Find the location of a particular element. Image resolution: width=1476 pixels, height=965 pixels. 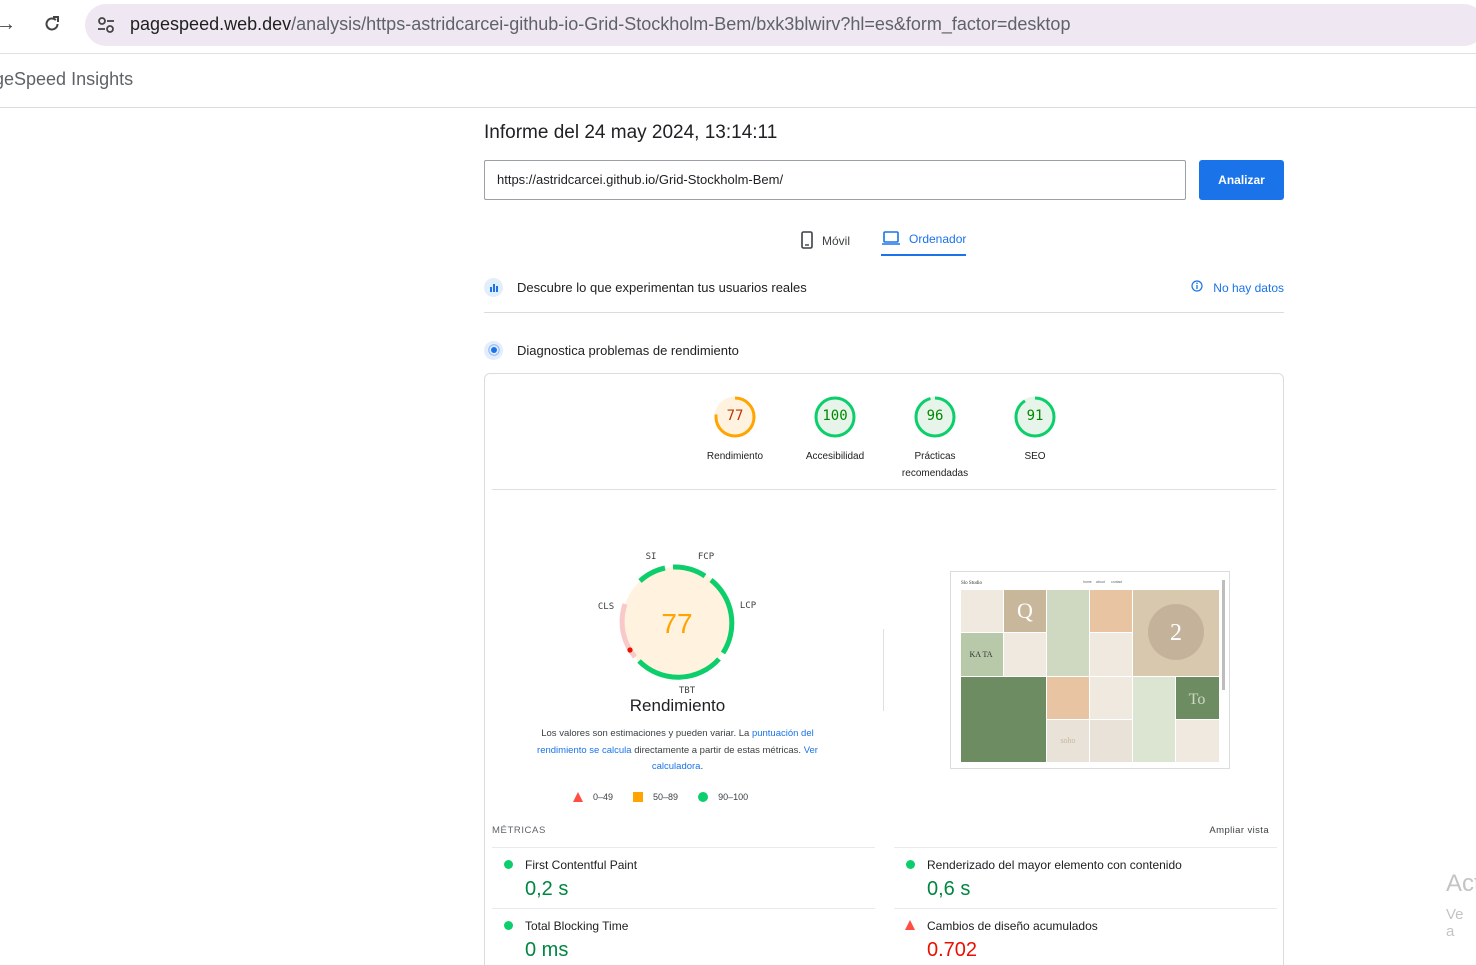

tab-mobile: Móvil is located at coordinates (825, 241).